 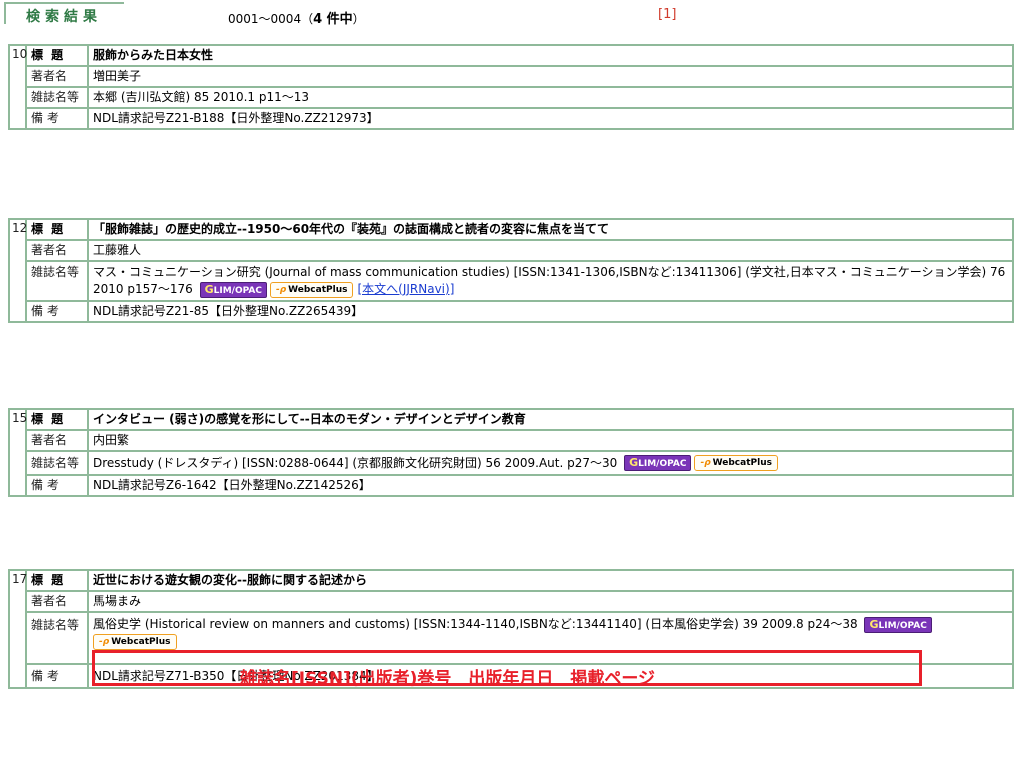 What do you see at coordinates (405, 289) in the screenshot?
I see `fulltext-link: [本文へ(JJRNavi)]` at bounding box center [405, 289].